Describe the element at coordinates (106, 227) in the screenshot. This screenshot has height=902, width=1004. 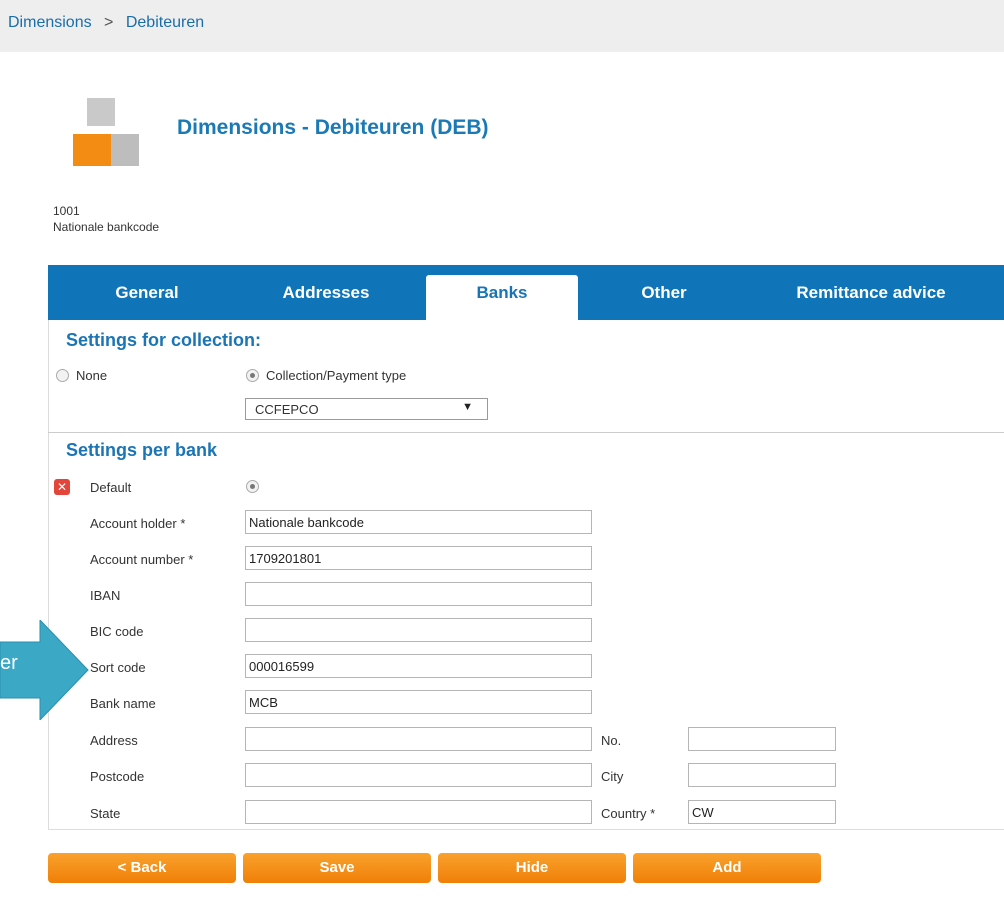
I see `record-name: Nationale bankcode` at that location.